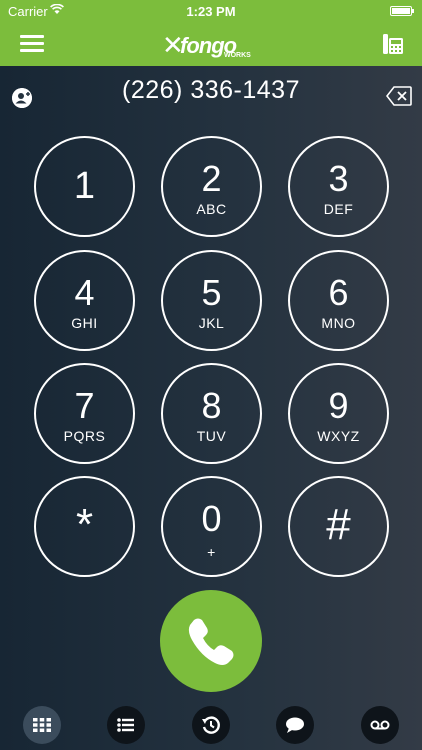 Image resolution: width=422 pixels, height=750 pixels. What do you see at coordinates (211, 552) in the screenshot?
I see `key-letters: +` at bounding box center [211, 552].